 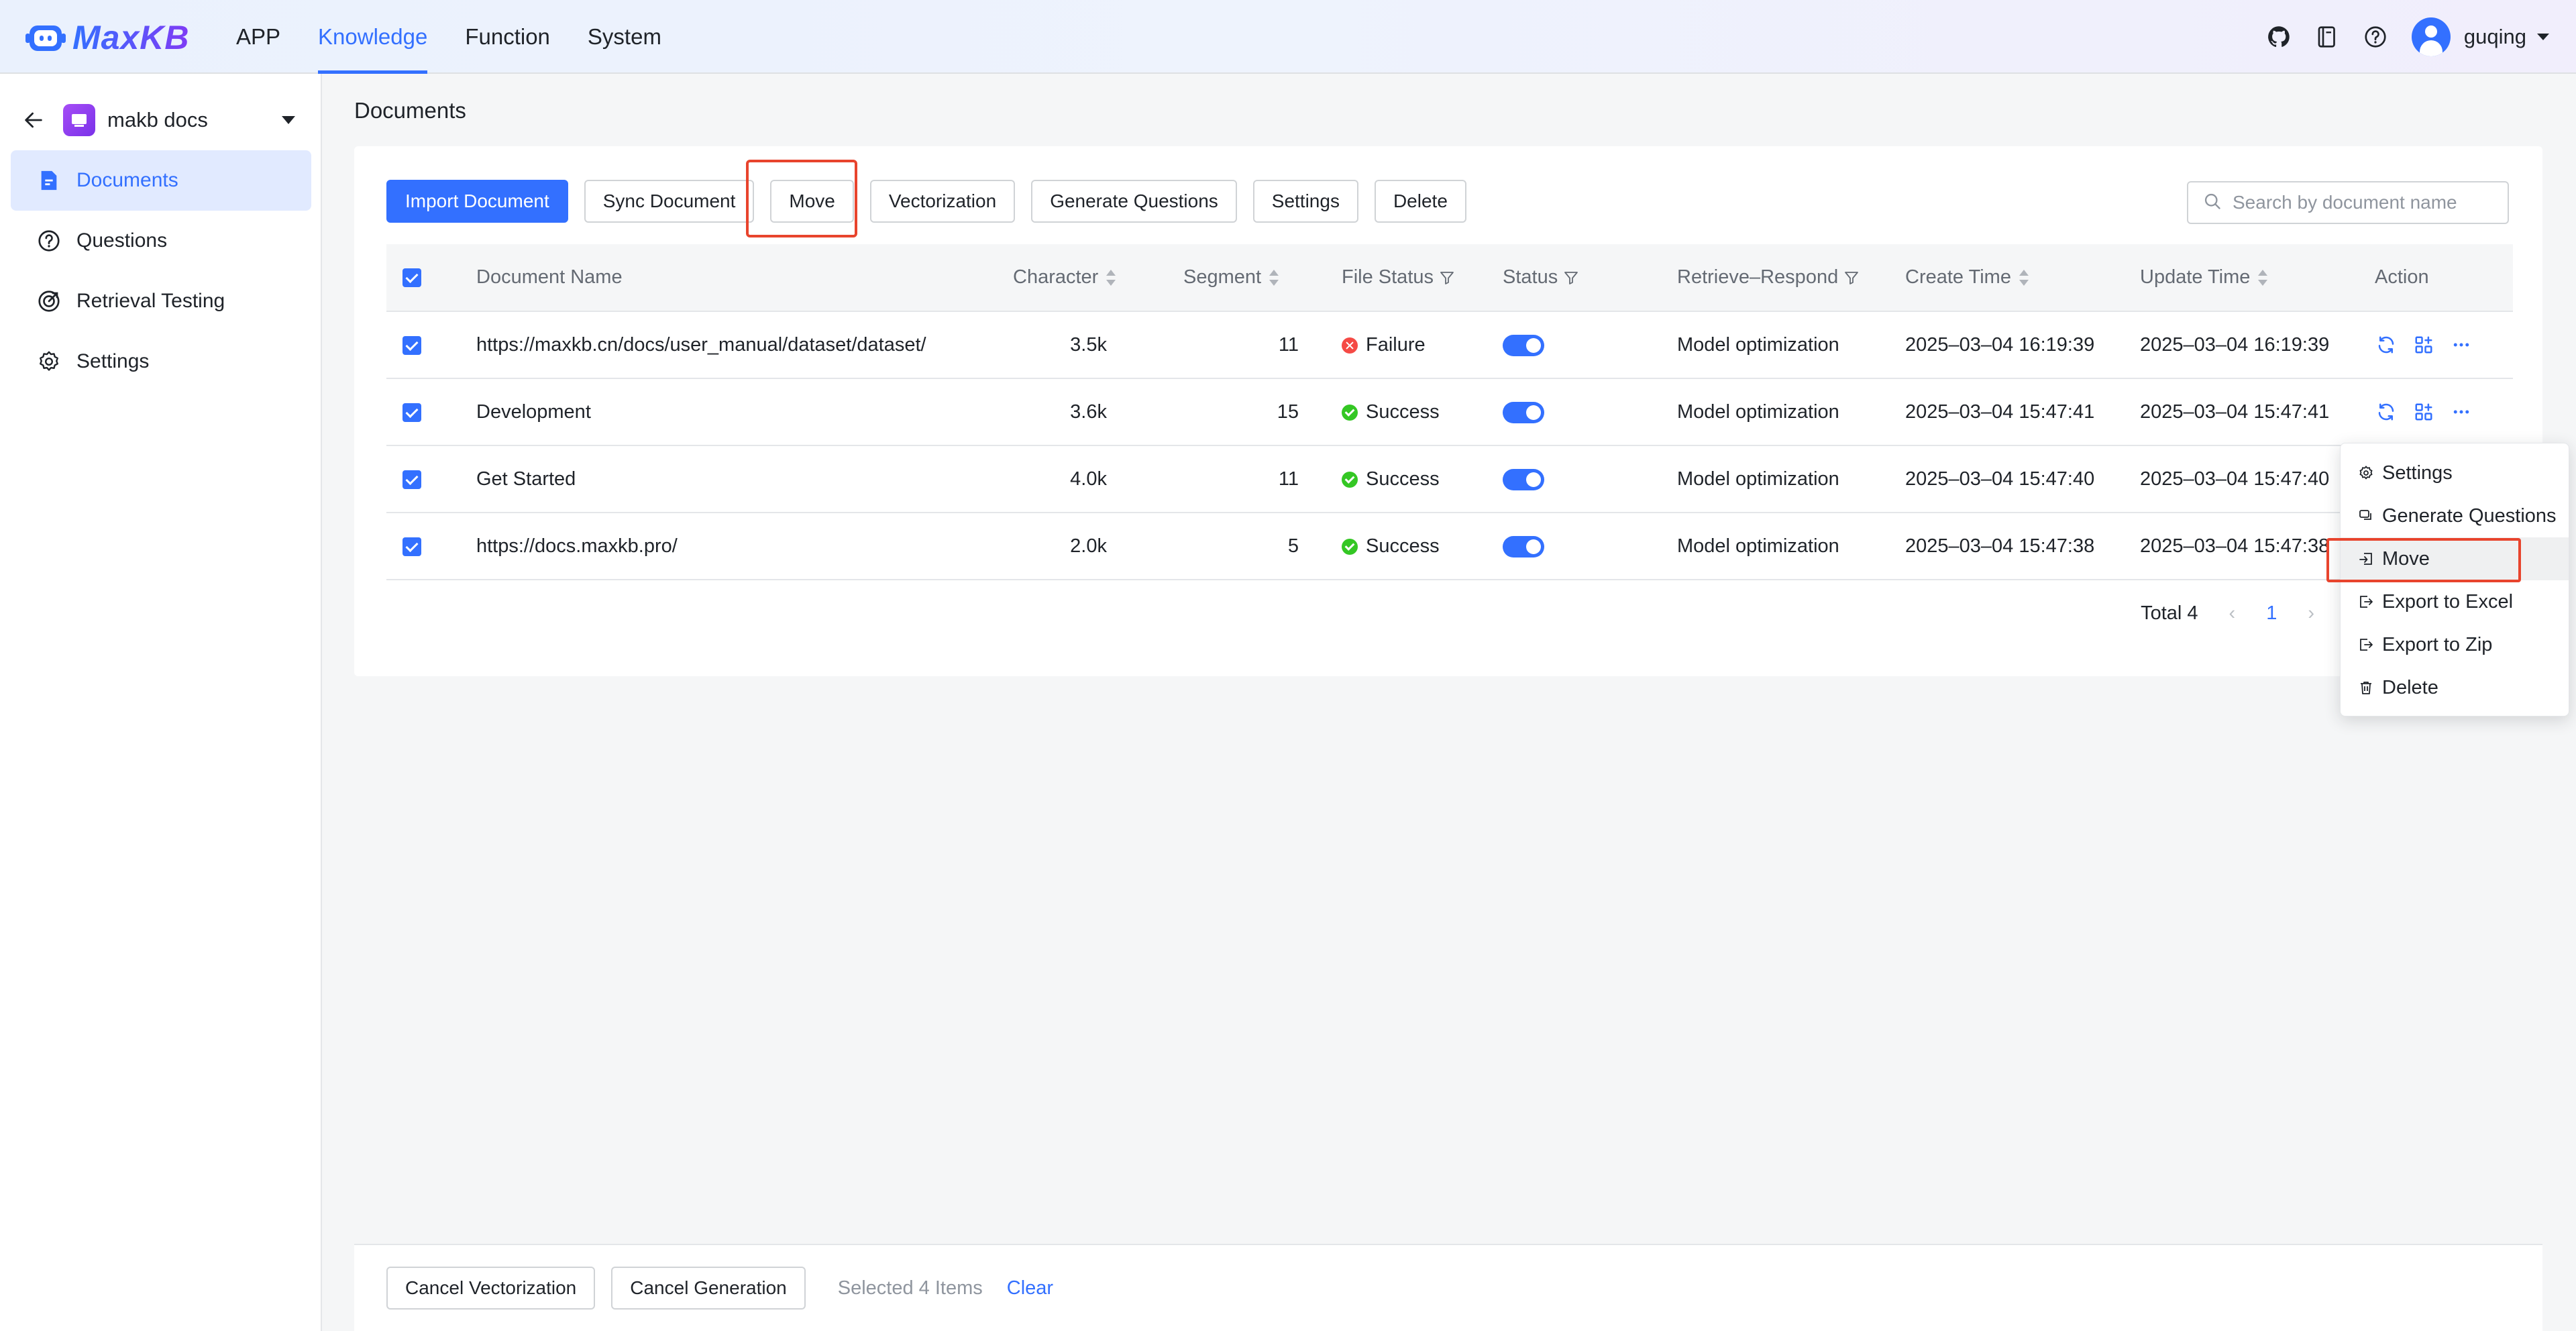 I want to click on document-icon, so click(x=49, y=180).